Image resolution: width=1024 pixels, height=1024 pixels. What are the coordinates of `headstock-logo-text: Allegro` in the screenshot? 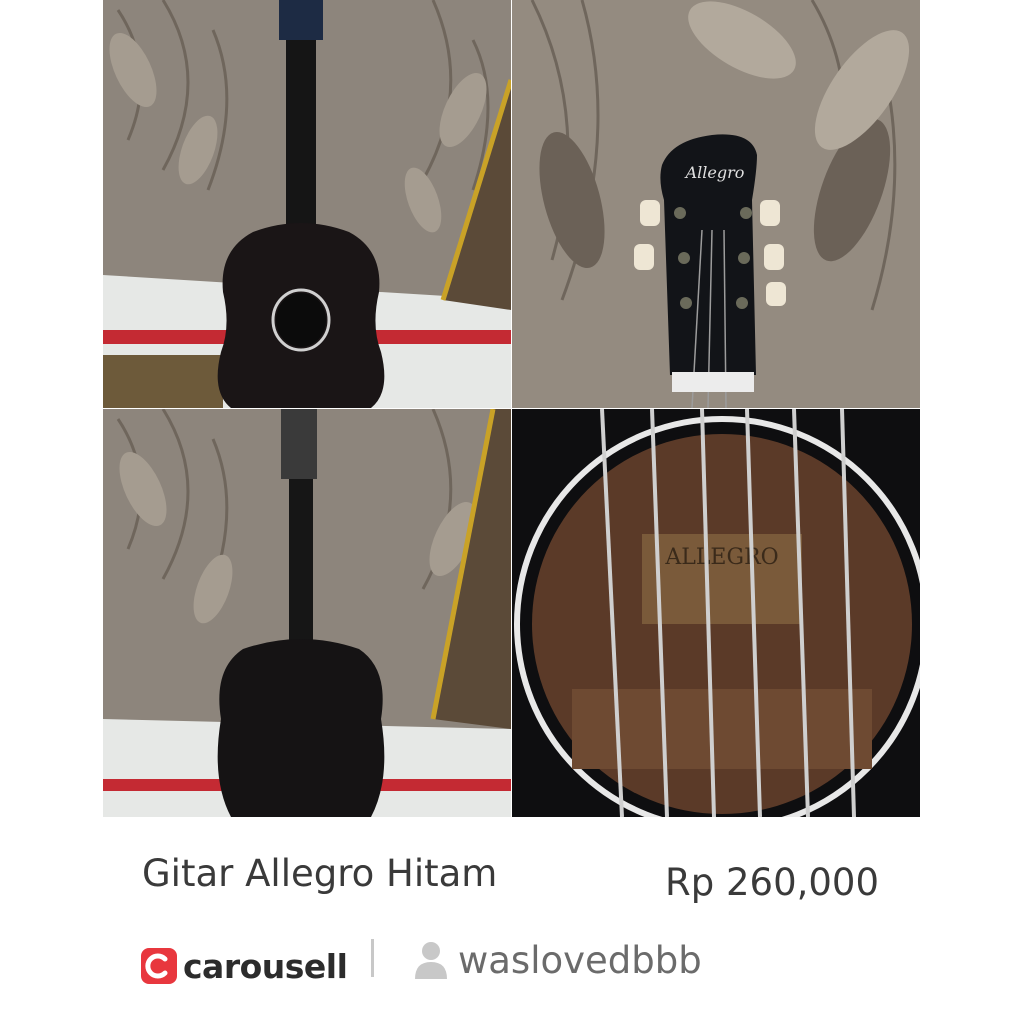 It's located at (714, 172).